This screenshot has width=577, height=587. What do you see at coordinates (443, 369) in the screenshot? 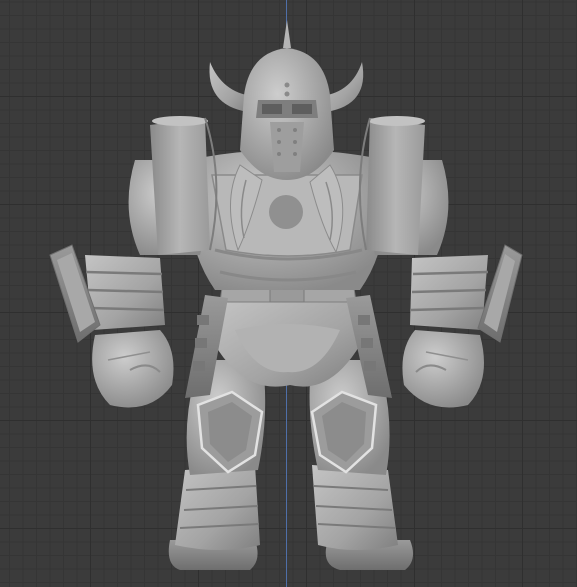
I see `right-fist` at bounding box center [443, 369].